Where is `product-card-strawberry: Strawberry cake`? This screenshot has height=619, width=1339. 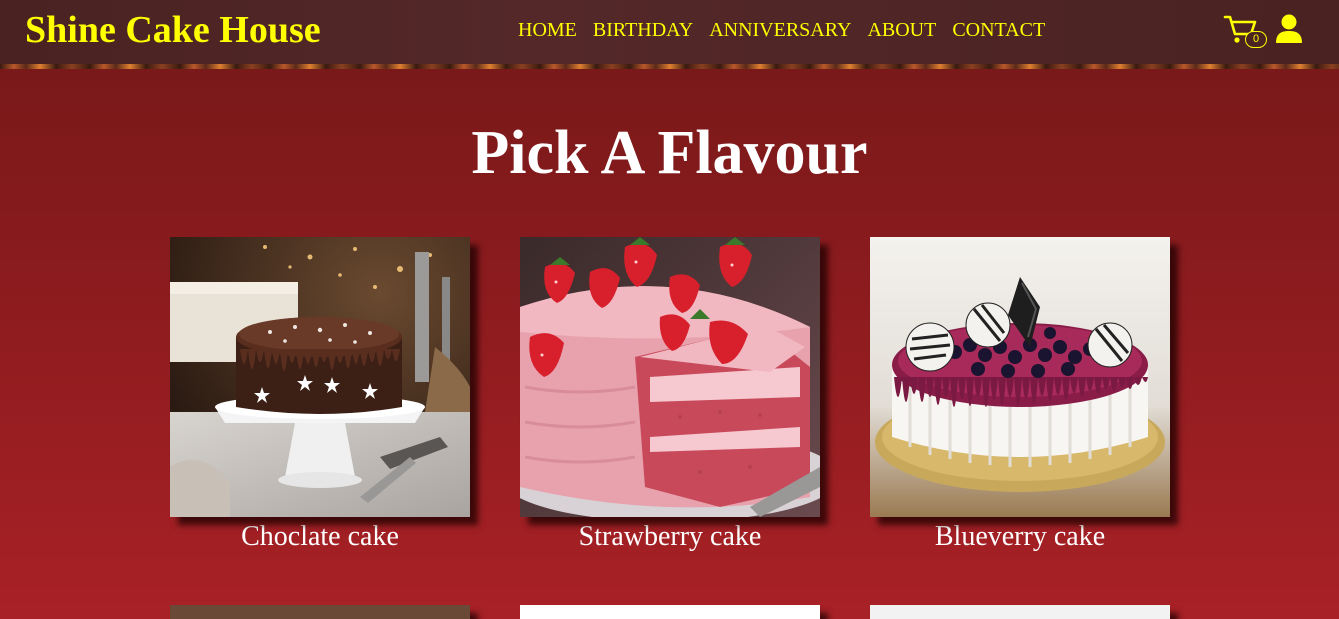
product-card-strawberry: Strawberry cake is located at coordinates (670, 395).